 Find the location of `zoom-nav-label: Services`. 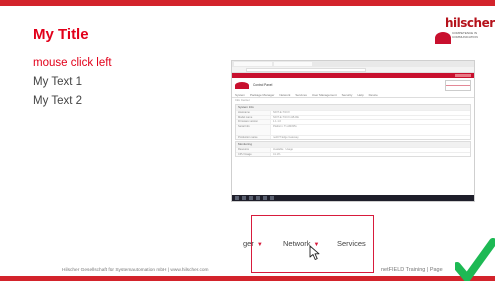

zoom-nav-label: Services is located at coordinates (351, 243).